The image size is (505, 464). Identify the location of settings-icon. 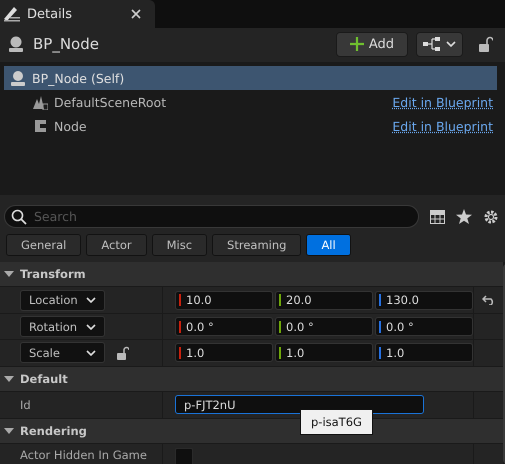
(491, 216).